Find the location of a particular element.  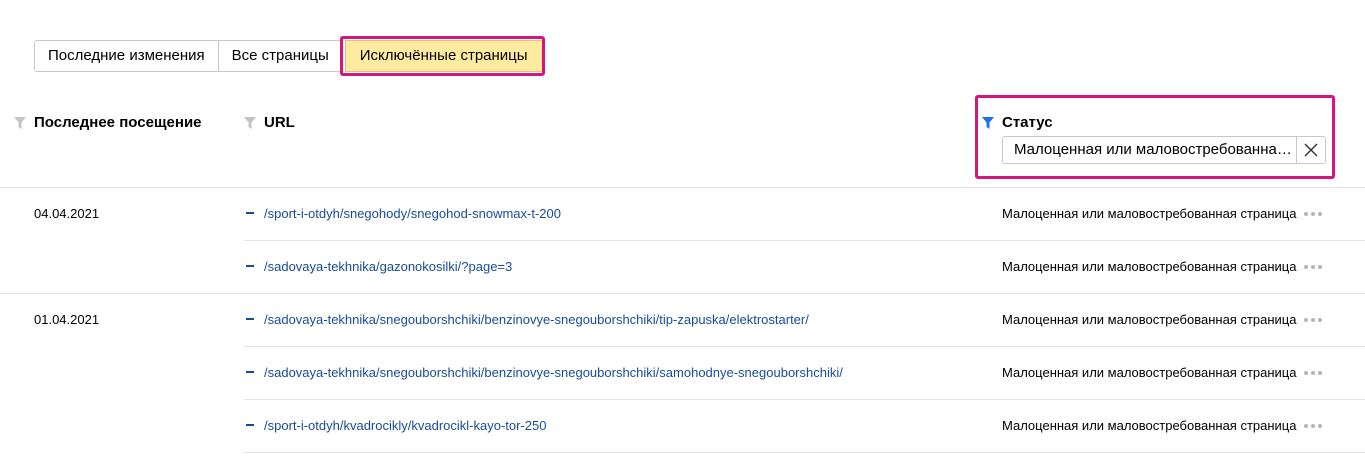

url-link: /sadovaya-tekhnika/gazonokosilki/?page=3 is located at coordinates (388, 266).